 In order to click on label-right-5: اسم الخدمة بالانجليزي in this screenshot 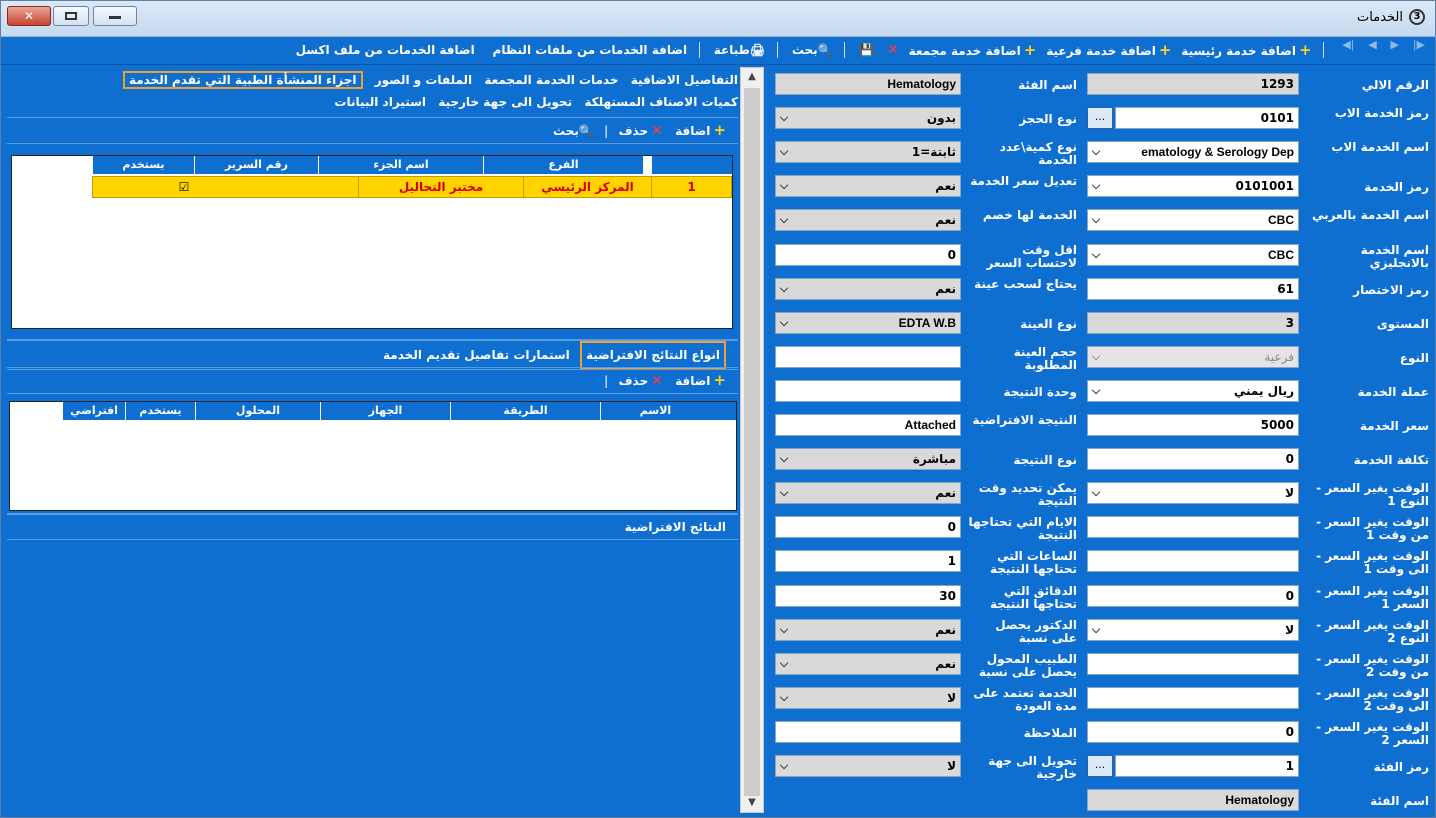, I will do `click(1394, 256)`.